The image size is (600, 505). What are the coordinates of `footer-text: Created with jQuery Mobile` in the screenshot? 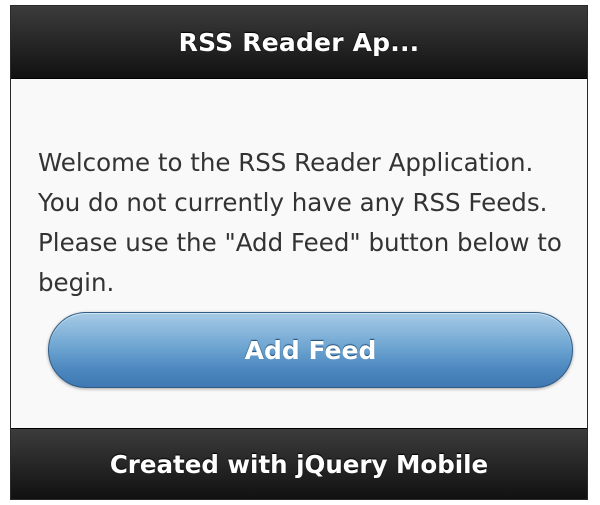 It's located at (299, 464).